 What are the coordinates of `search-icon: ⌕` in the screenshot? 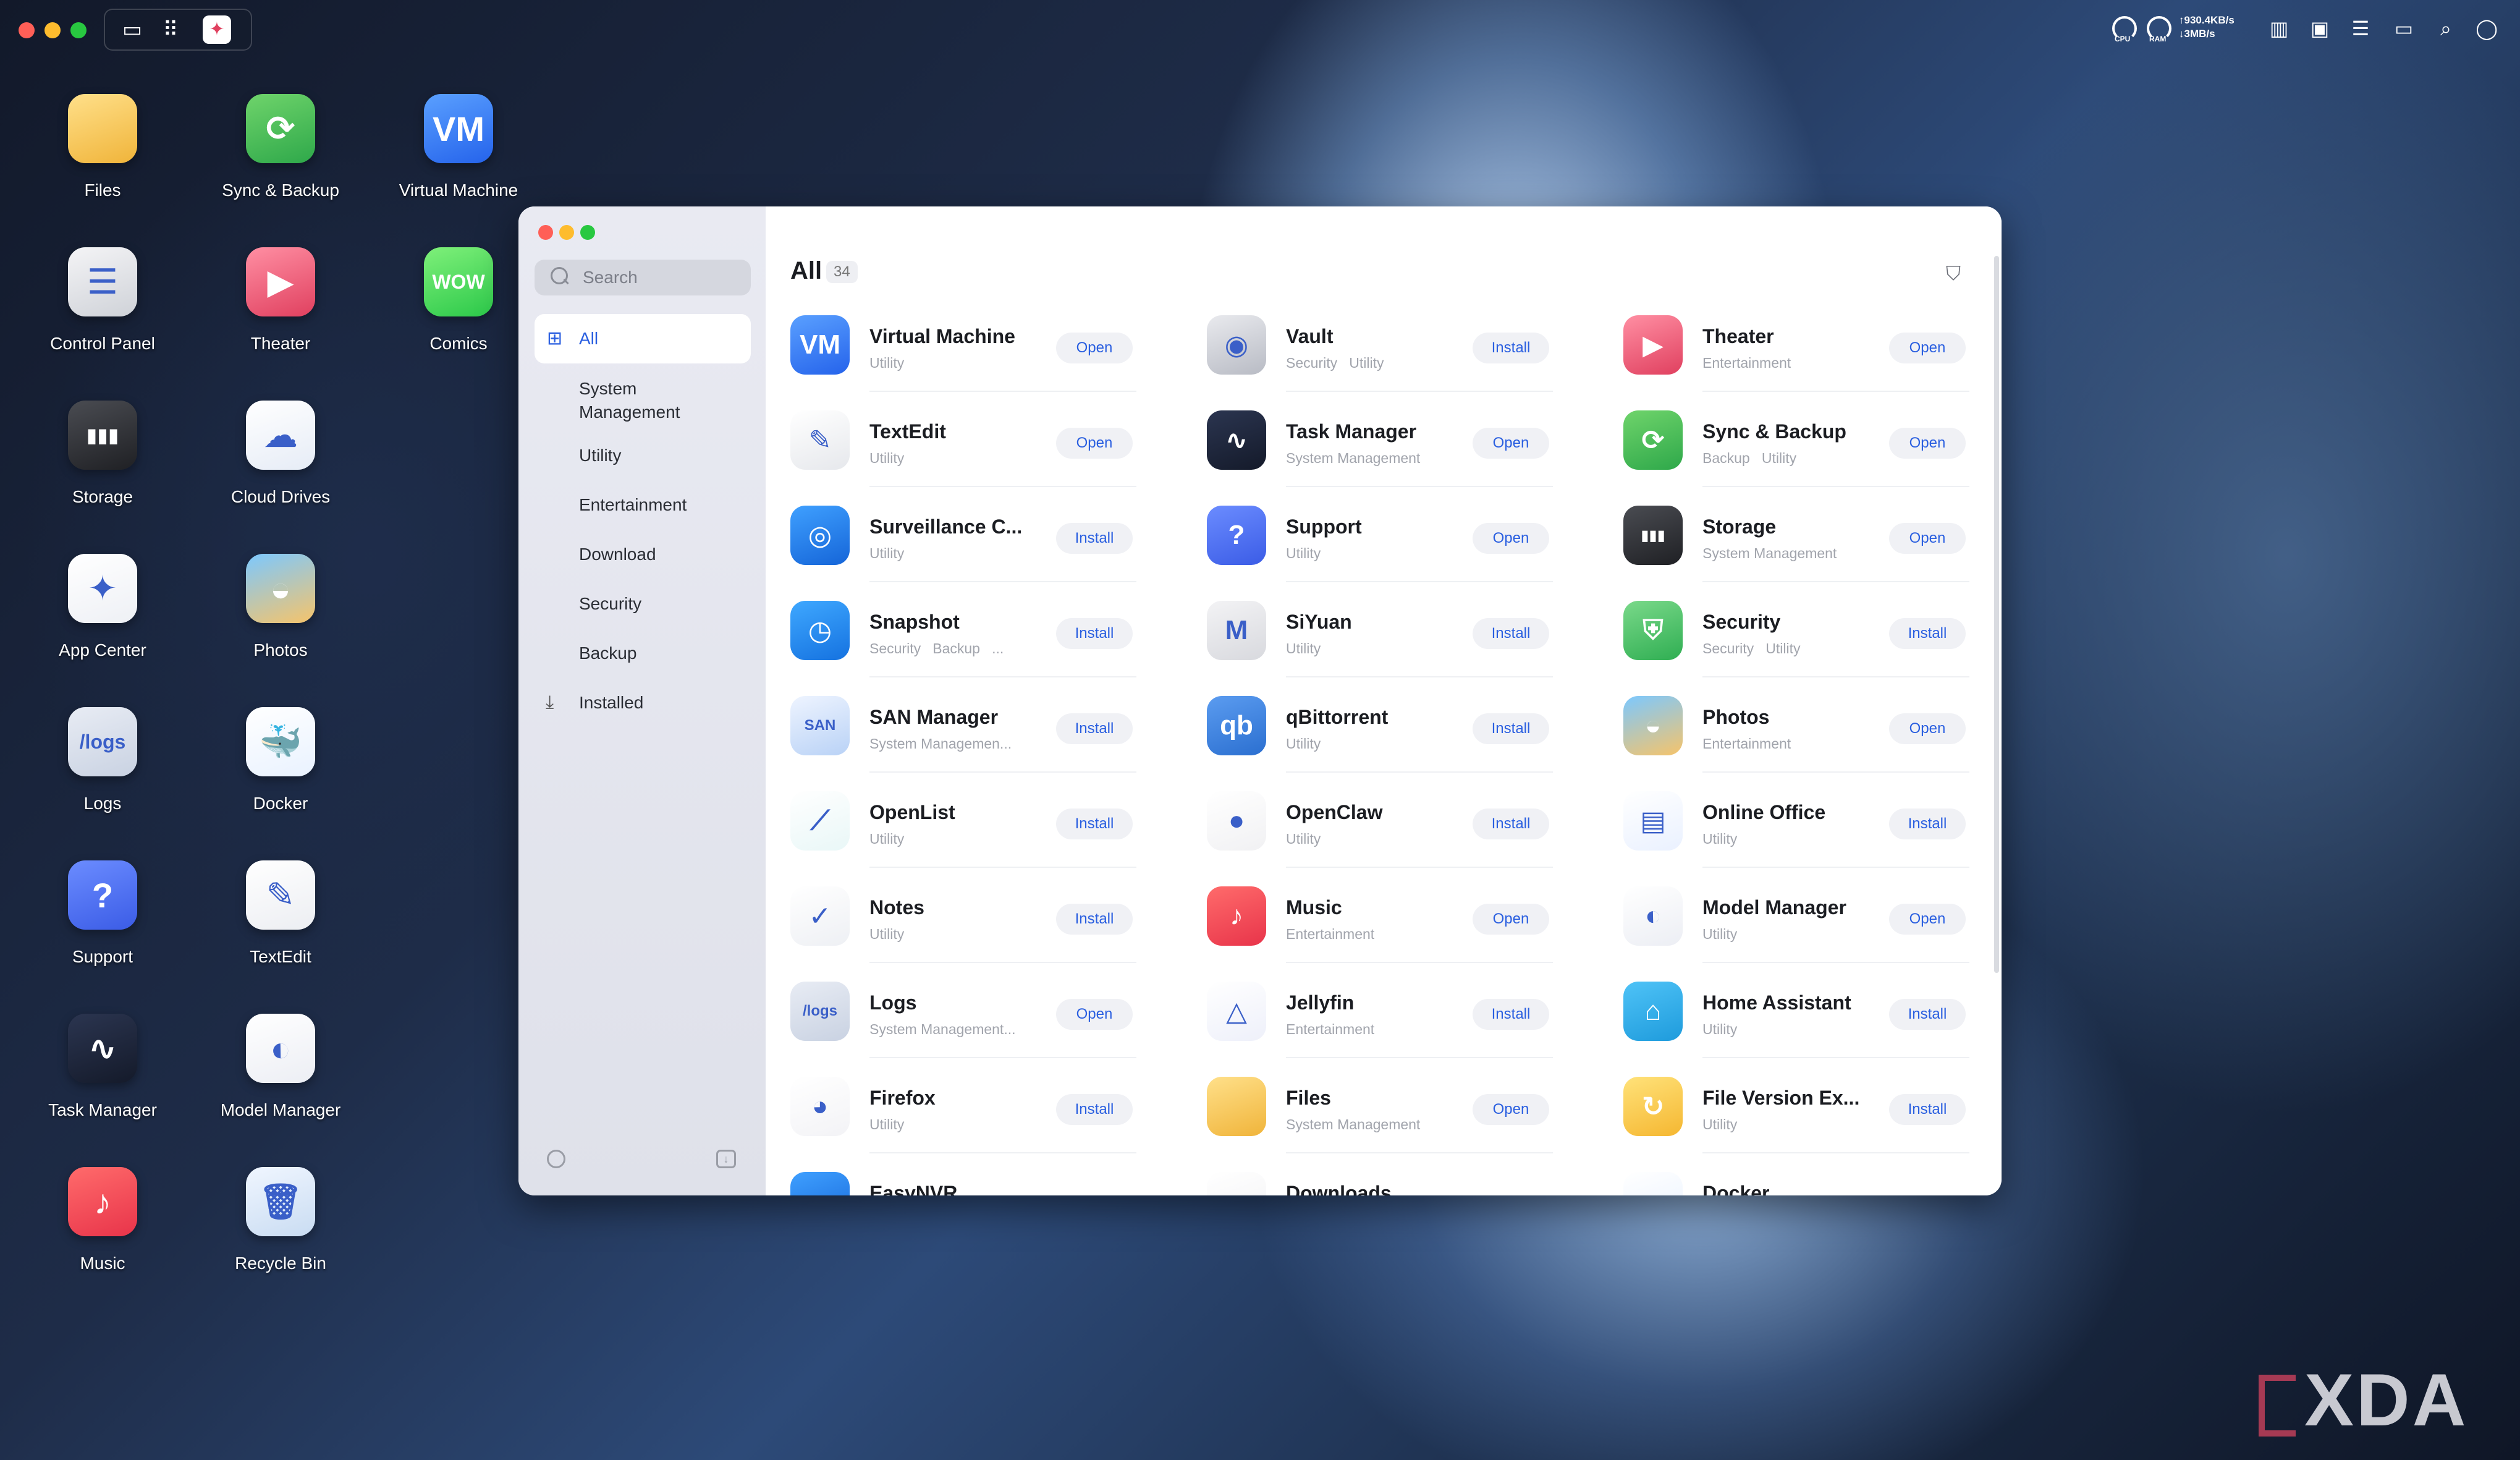 It's located at (2445, 29).